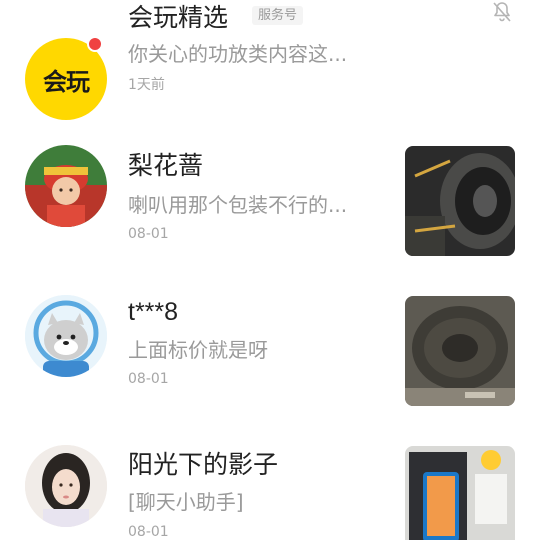 The height and width of the screenshot is (540, 540). What do you see at coordinates (278, 15) in the screenshot?
I see `service-account-badge: 服务号` at bounding box center [278, 15].